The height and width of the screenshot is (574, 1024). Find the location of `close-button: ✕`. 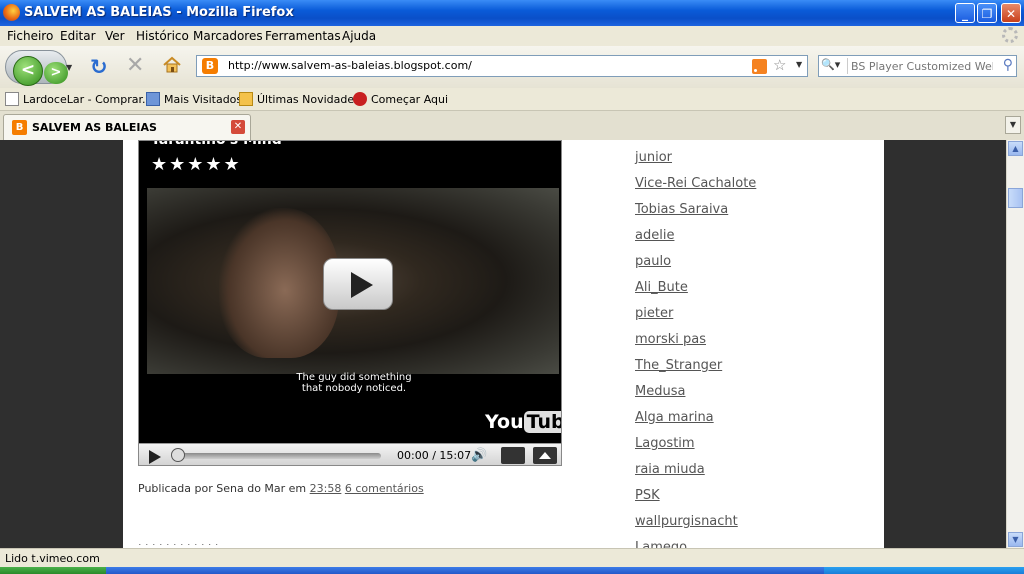

close-button: ✕ is located at coordinates (1011, 13).